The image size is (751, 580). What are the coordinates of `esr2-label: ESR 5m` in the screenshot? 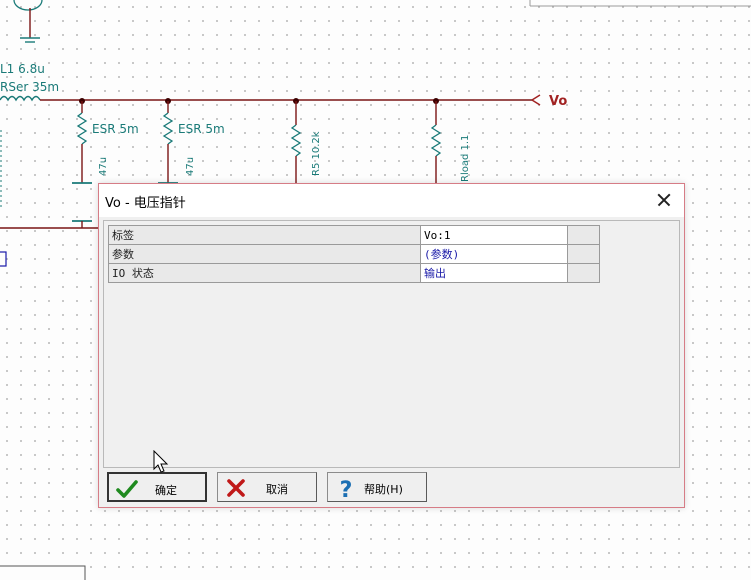 It's located at (201, 129).